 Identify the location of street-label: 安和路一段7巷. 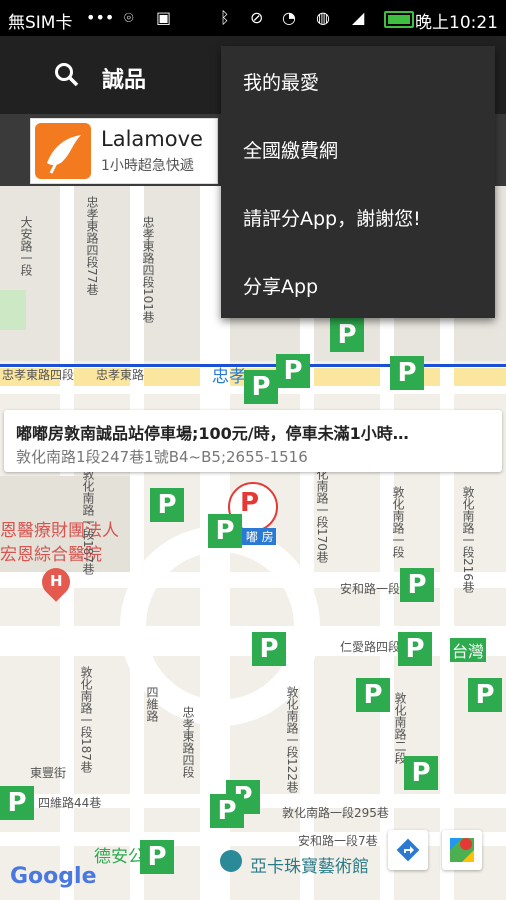
(338, 841).